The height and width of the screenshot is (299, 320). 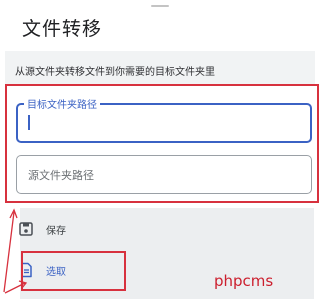 I want to click on source-folder-field: 源文件夹路径, so click(x=164, y=174).